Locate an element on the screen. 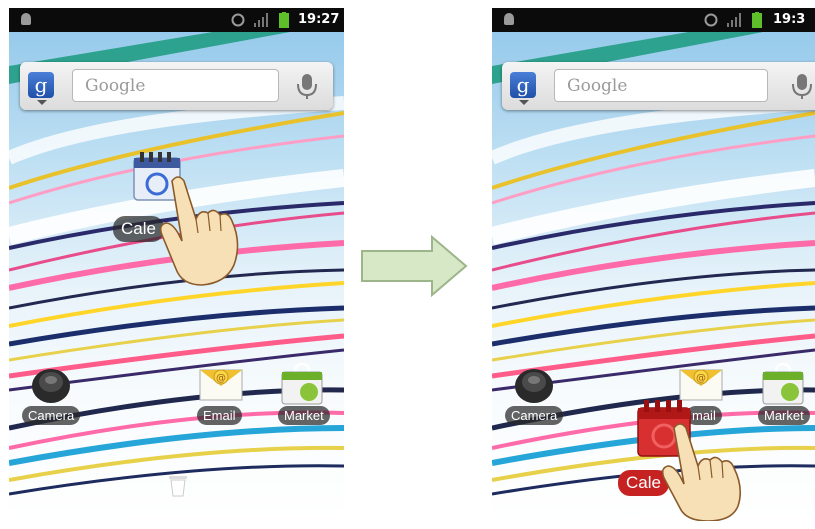 Image resolution: width=815 pixels, height=529 pixels. status-time: 19:3 is located at coordinates (789, 19).